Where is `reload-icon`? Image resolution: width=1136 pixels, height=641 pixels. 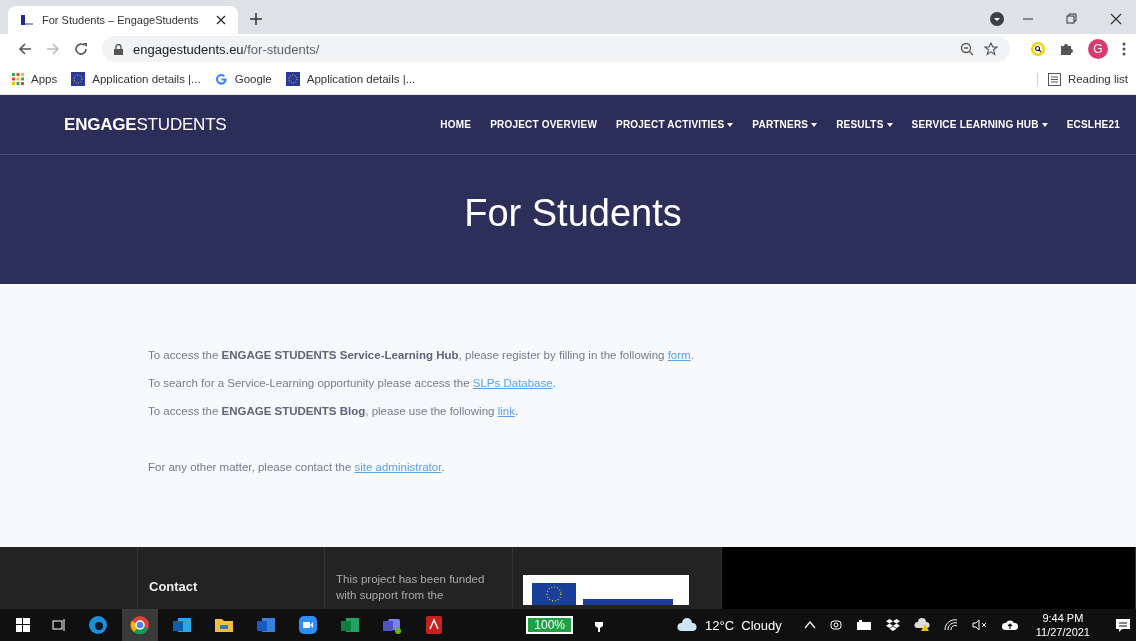 reload-icon is located at coordinates (81, 49).